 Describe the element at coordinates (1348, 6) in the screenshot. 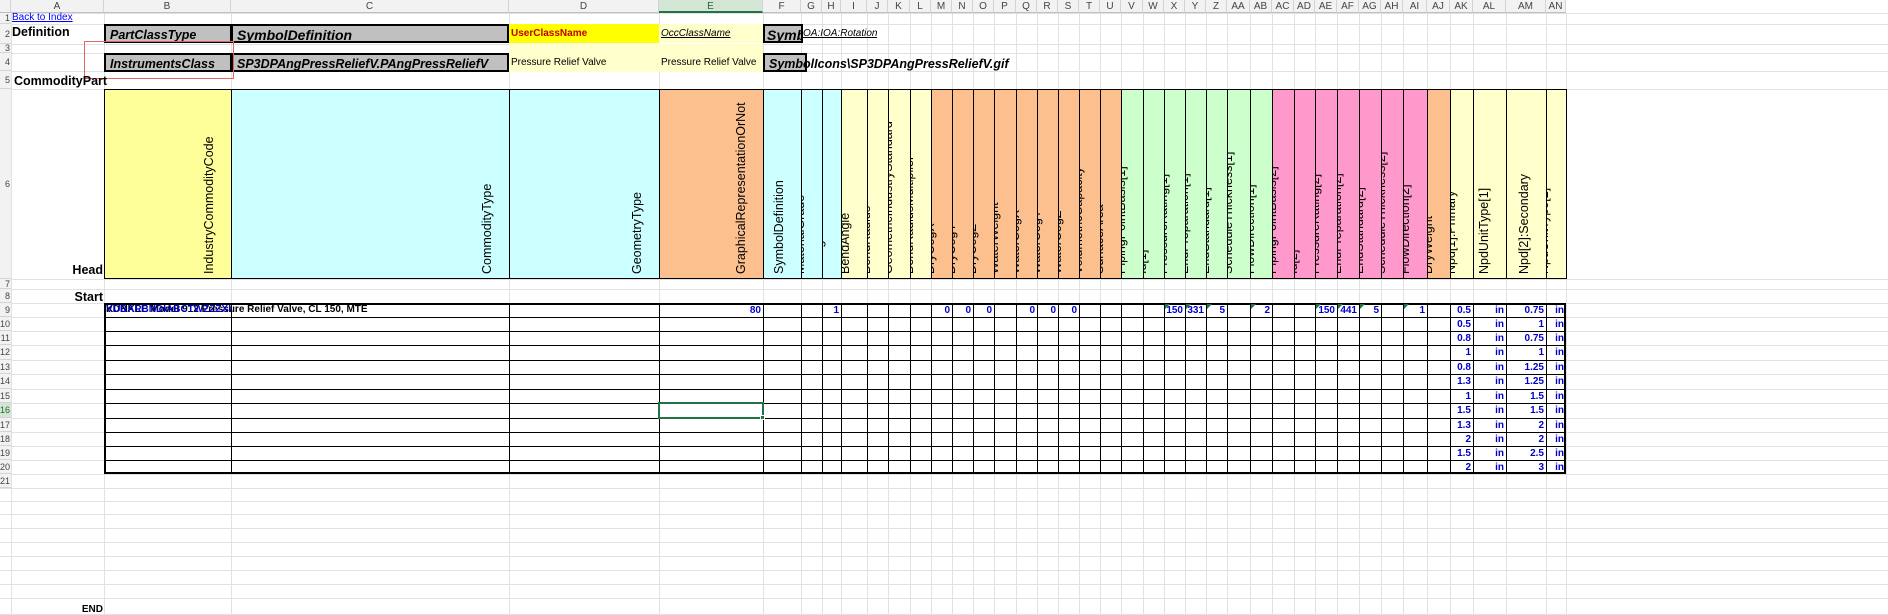

I see `column-header: AF` at that location.